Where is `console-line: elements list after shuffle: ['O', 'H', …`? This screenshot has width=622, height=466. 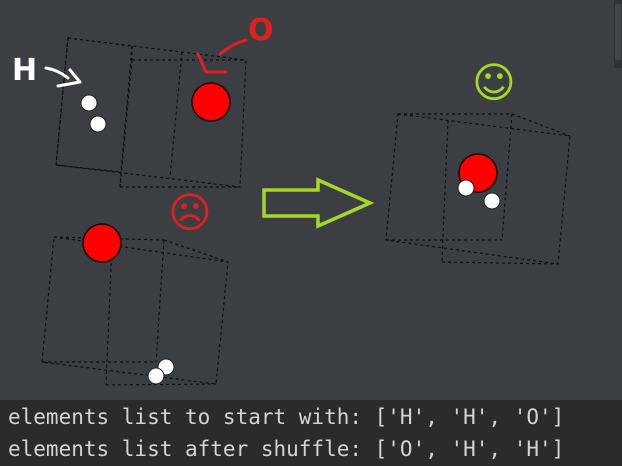 console-line: elements list after shuffle: ['O', 'H', … is located at coordinates (286, 449).